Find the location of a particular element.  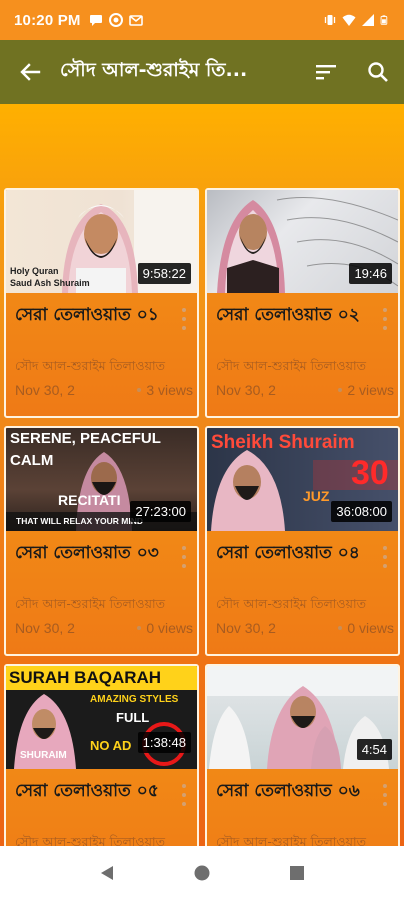

thumb-caption-line: JUZ is located at coordinates (316, 496).